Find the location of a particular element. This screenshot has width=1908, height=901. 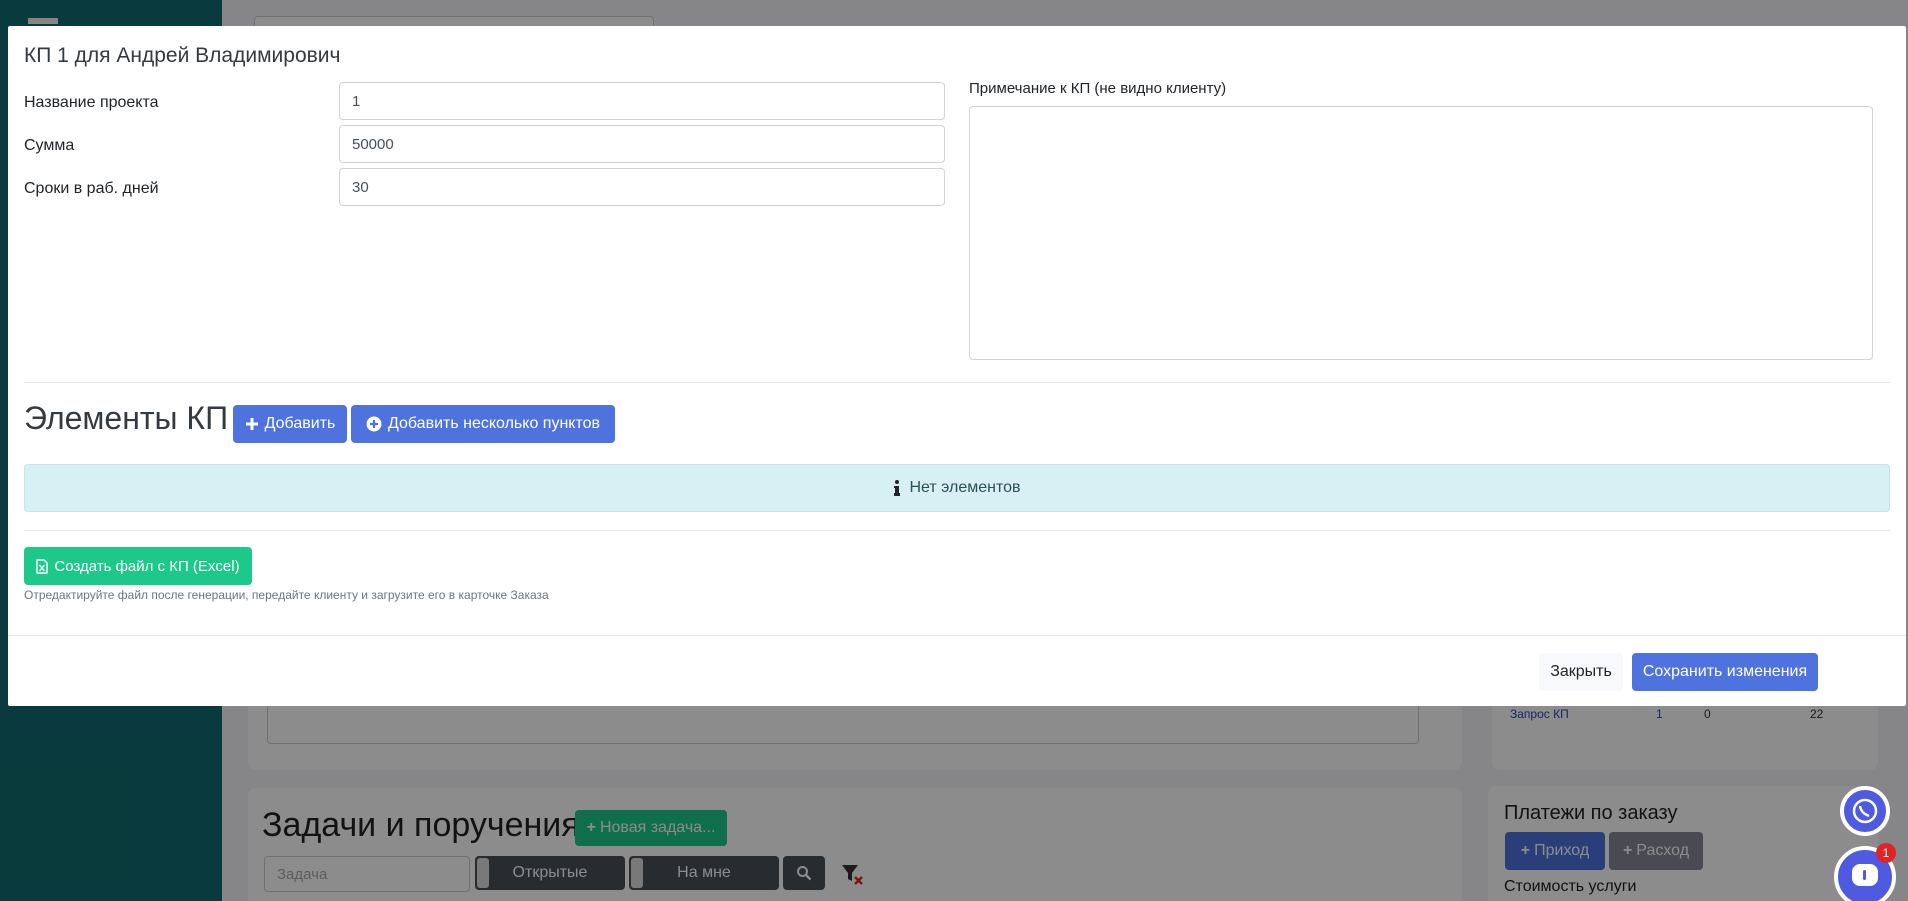

add-item-label: Добавить is located at coordinates (300, 423).